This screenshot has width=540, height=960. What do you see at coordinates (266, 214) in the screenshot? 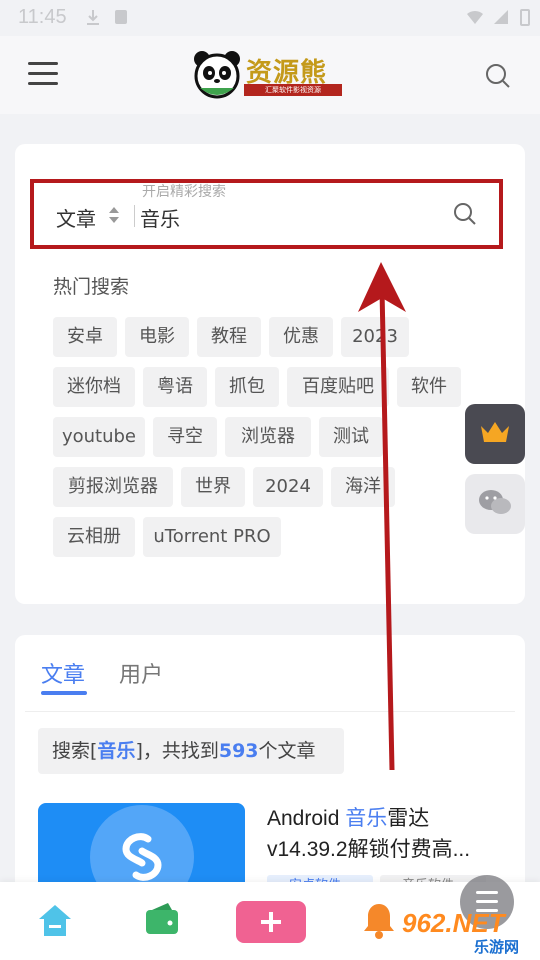
I see `search-box: 开启精彩搜索 文章 音乐` at bounding box center [266, 214].